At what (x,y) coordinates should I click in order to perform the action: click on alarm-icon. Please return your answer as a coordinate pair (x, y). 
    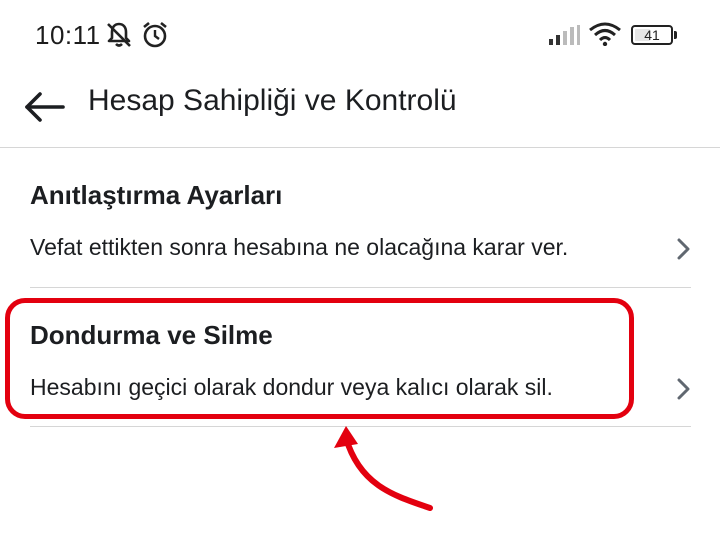
    Looking at the image, I should click on (155, 37).